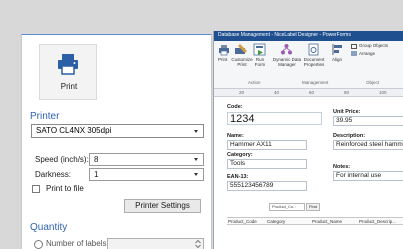 The image size is (403, 249). Describe the element at coordinates (267, 186) in the screenshot. I see `ean-field: 555123456789` at that location.